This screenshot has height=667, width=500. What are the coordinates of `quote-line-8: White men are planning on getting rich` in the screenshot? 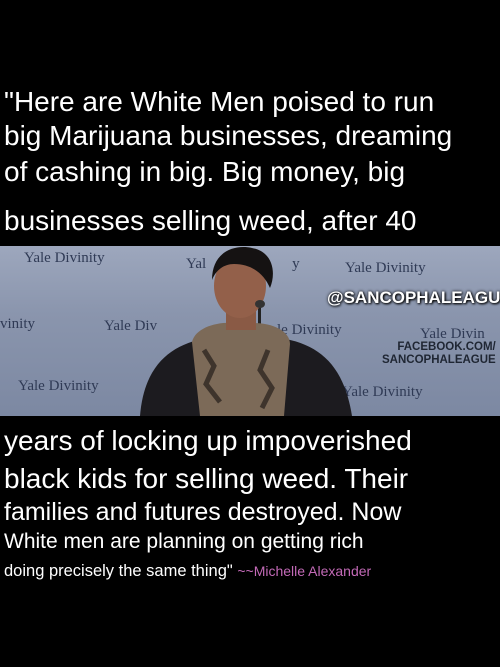 It's located at (184, 541).